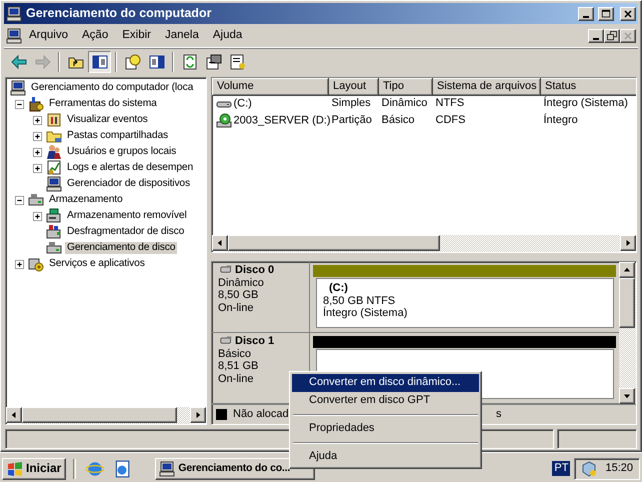 This screenshot has width=642, height=482. Describe the element at coordinates (561, 120) in the screenshot. I see `table-cell: Íntegro` at that location.